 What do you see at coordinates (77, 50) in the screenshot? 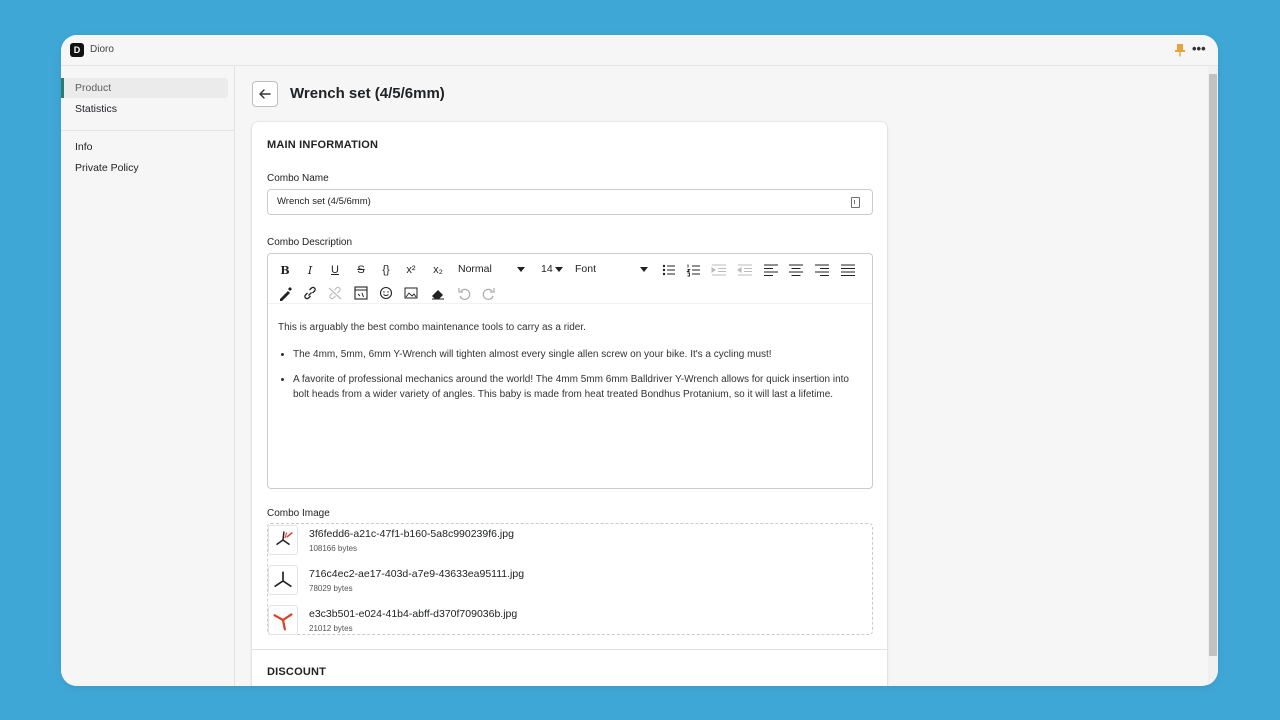
I see `app-logo-icon: D` at bounding box center [77, 50].